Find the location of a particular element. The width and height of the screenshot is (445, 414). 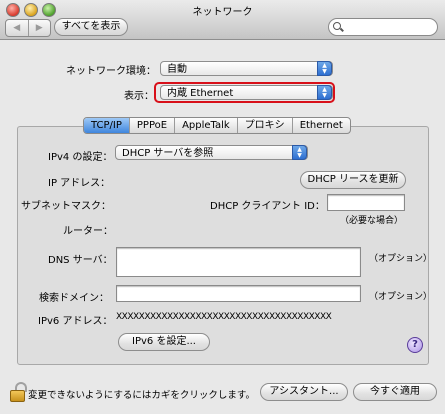

renew-dhcp-lease-button: DHCP リースを更新 is located at coordinates (353, 180).